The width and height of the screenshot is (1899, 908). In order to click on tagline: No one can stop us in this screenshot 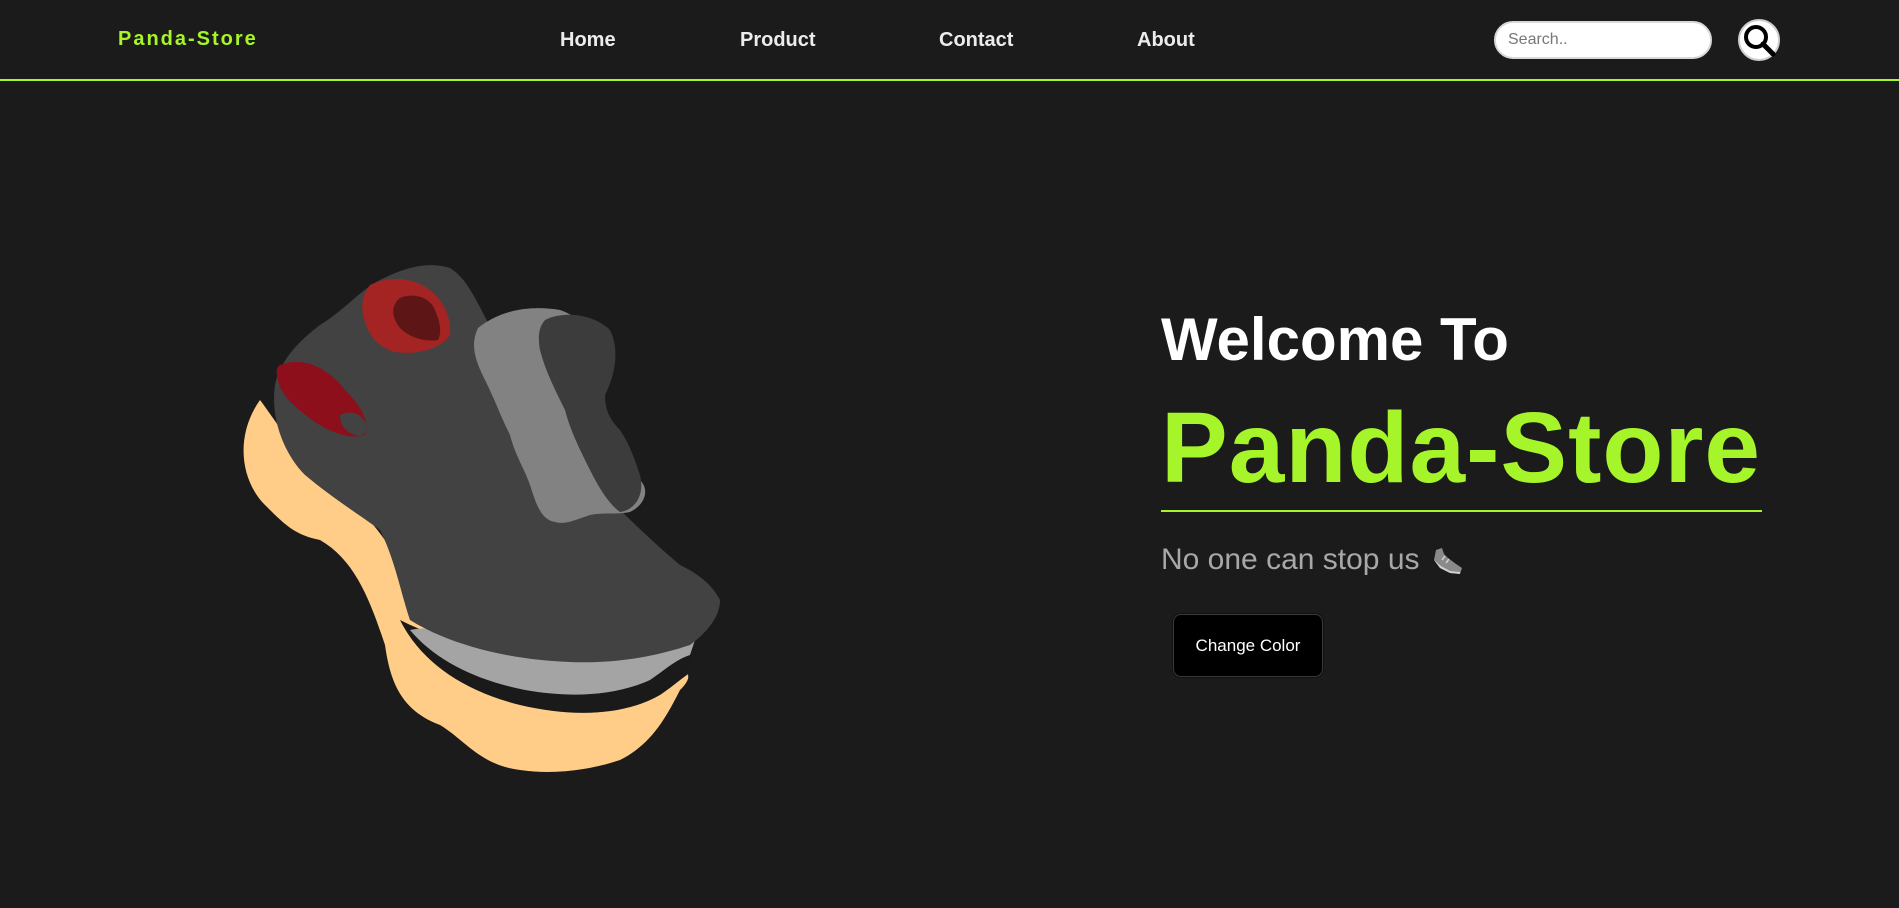, I will do `click(1312, 560)`.